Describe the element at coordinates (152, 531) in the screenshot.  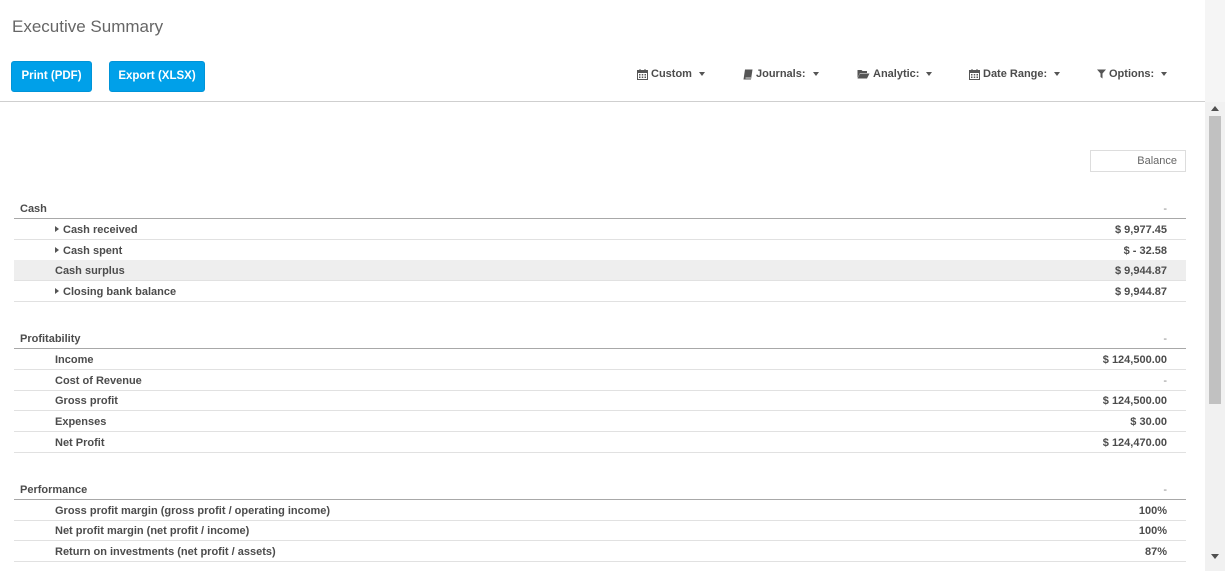
I see `row-label: Net profit margin (net profit / income)` at that location.